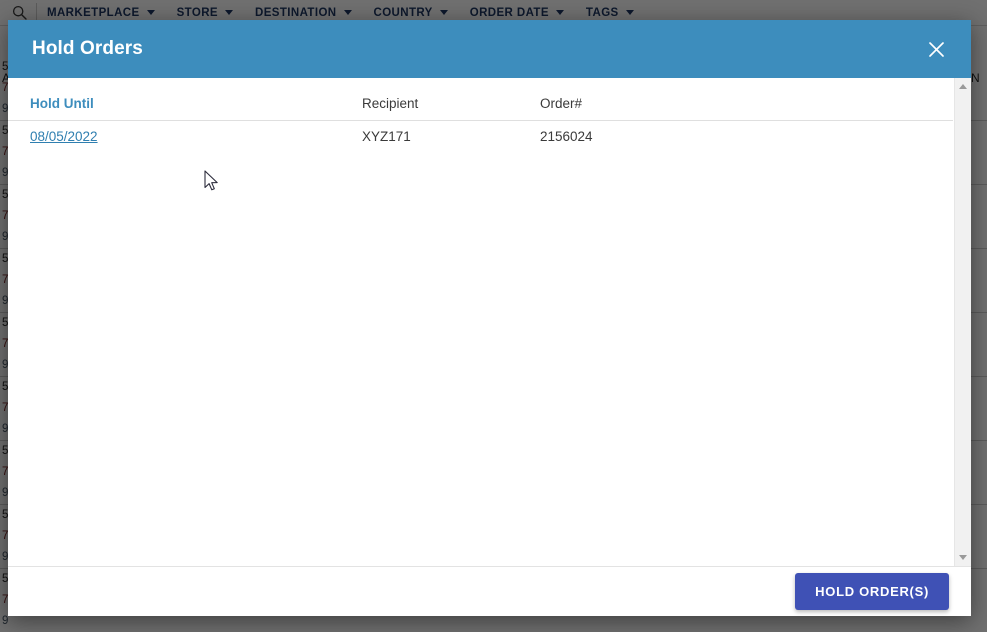 This screenshot has height=632, width=987. What do you see at coordinates (881, 108) in the screenshot?
I see `column-header-action` at bounding box center [881, 108].